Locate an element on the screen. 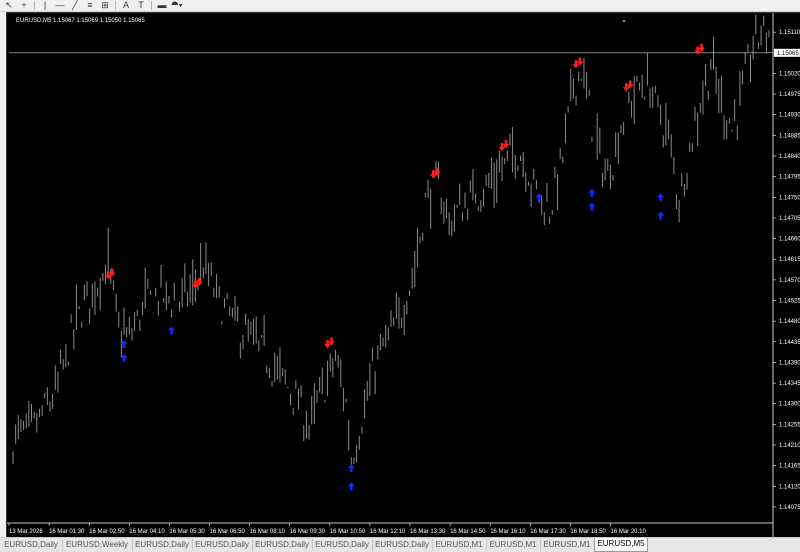  price-tick-label: 1.14345 is located at coordinates (789, 384).